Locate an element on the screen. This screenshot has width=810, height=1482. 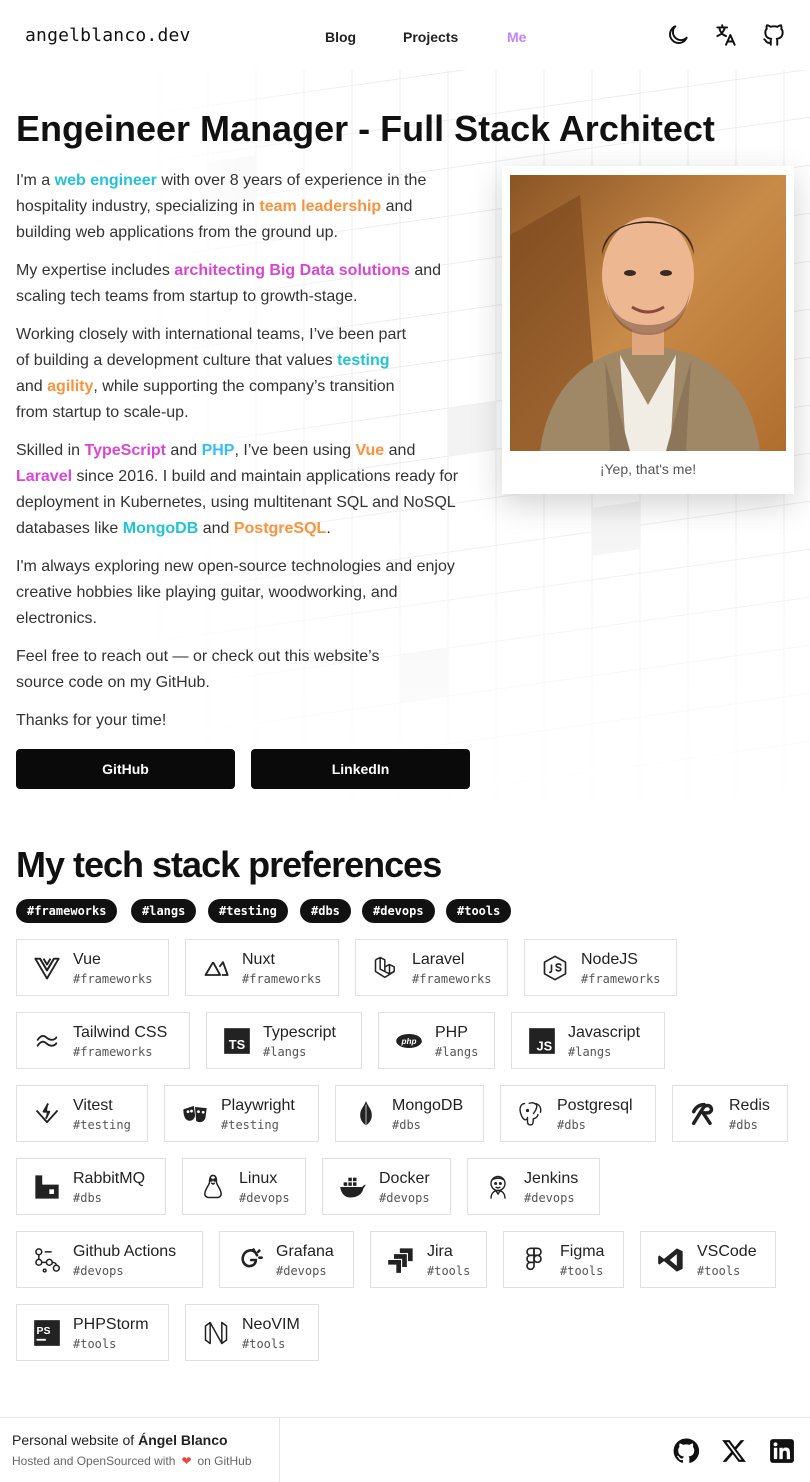
tech-card-figma: Figma #tools is located at coordinates (563, 1259).